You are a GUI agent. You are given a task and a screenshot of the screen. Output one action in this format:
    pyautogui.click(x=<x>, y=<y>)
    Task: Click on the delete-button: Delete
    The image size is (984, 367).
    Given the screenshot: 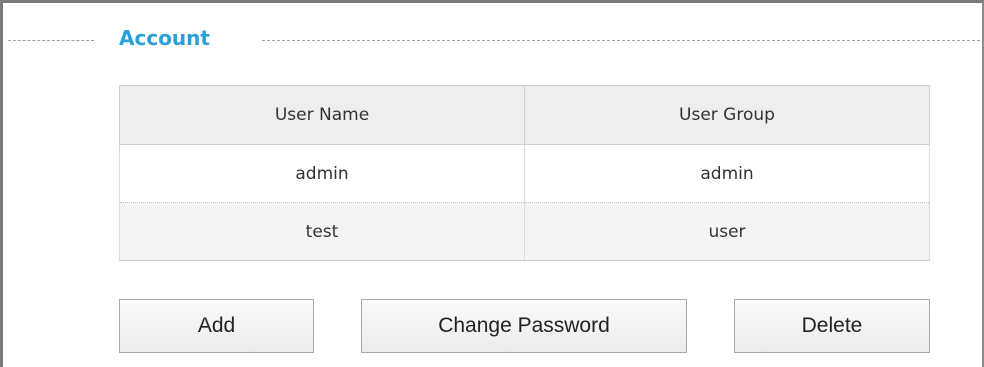 What is the action you would take?
    pyautogui.click(x=832, y=326)
    